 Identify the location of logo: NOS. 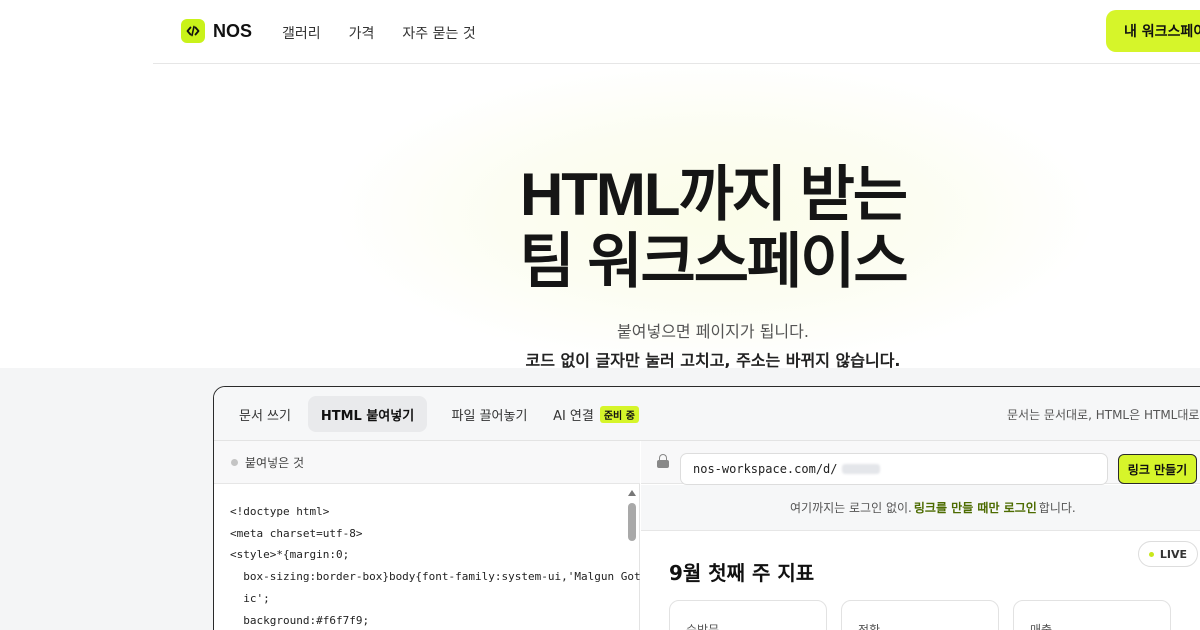
(216, 31).